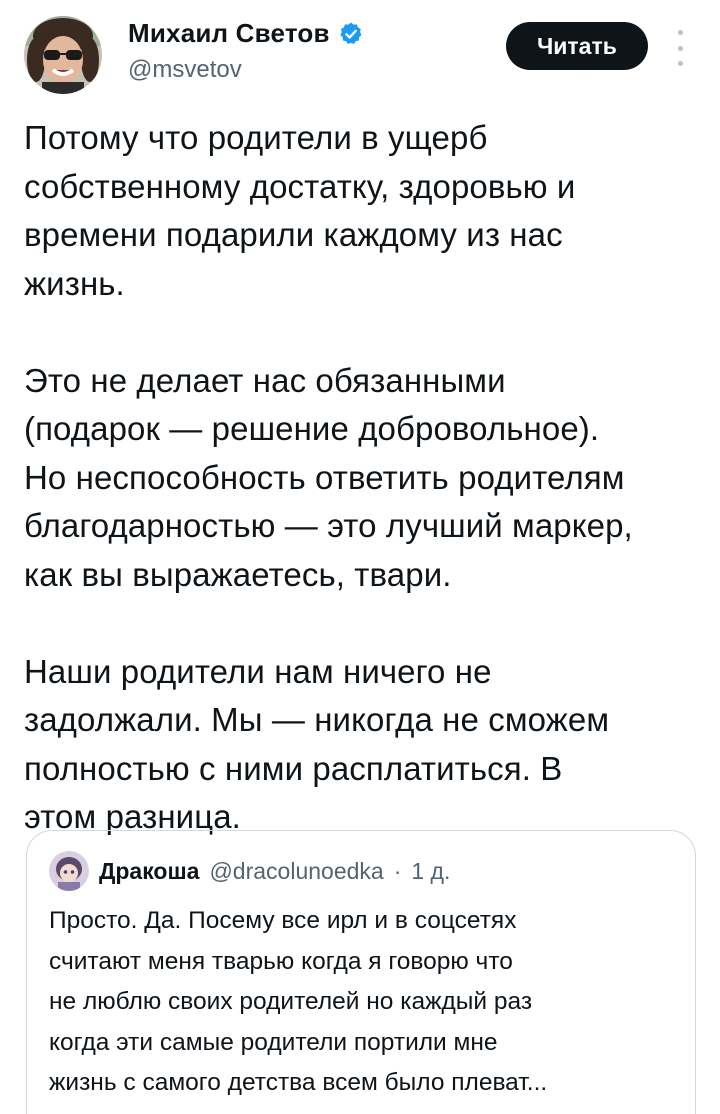 This screenshot has width=720, height=1114. I want to click on tweet-line: Но неспособность ответить родителям, so click(324, 477).